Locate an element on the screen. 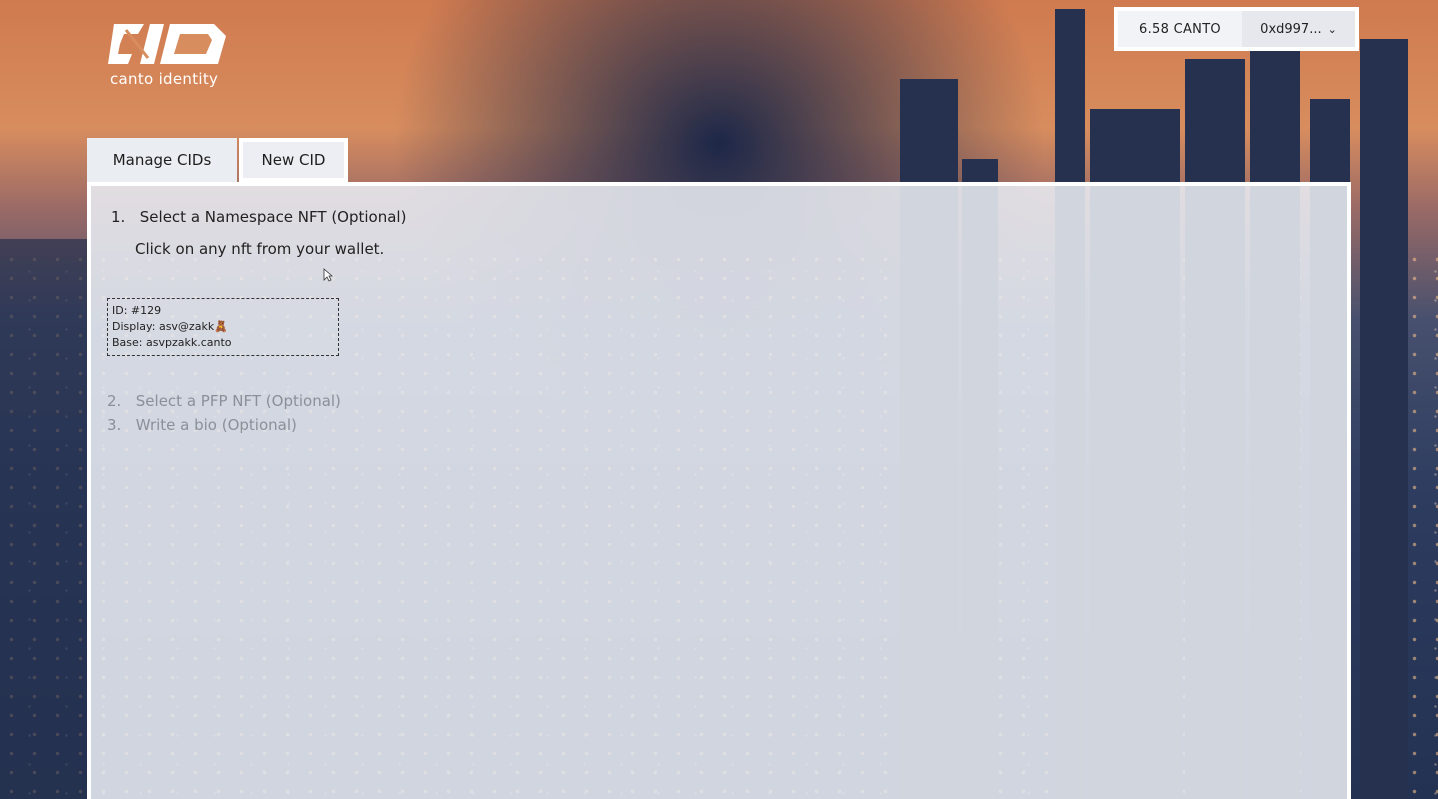 This screenshot has width=1438, height=799. nft-id: ID: #129 is located at coordinates (137, 310).